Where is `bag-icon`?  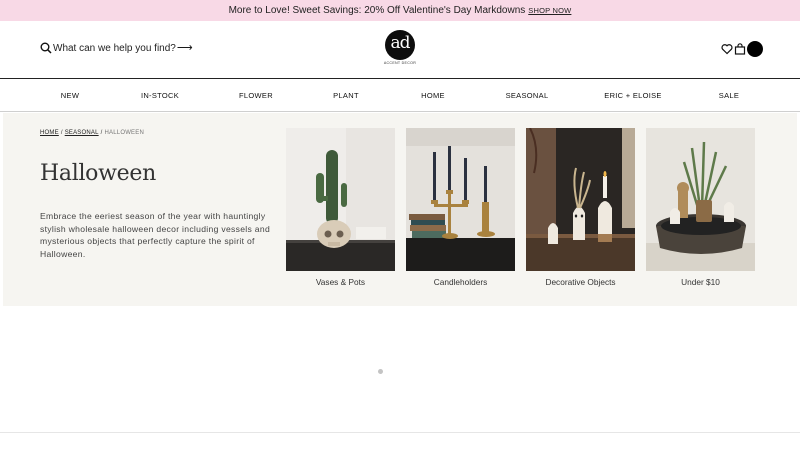 bag-icon is located at coordinates (740, 49).